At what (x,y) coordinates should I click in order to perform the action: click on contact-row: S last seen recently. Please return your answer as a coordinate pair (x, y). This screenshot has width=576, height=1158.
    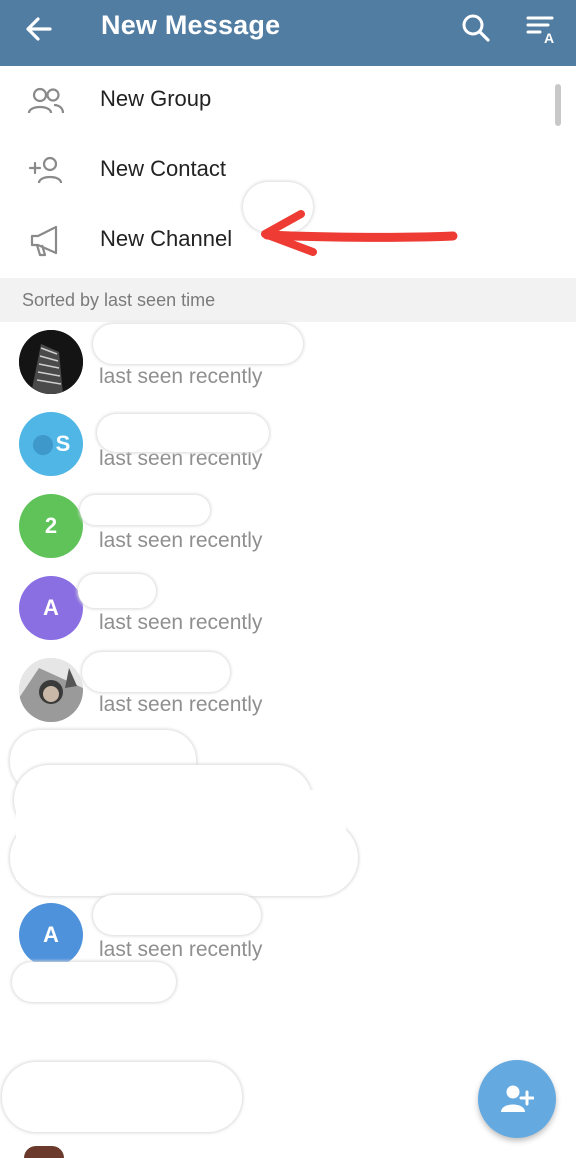
    Looking at the image, I should click on (288, 442).